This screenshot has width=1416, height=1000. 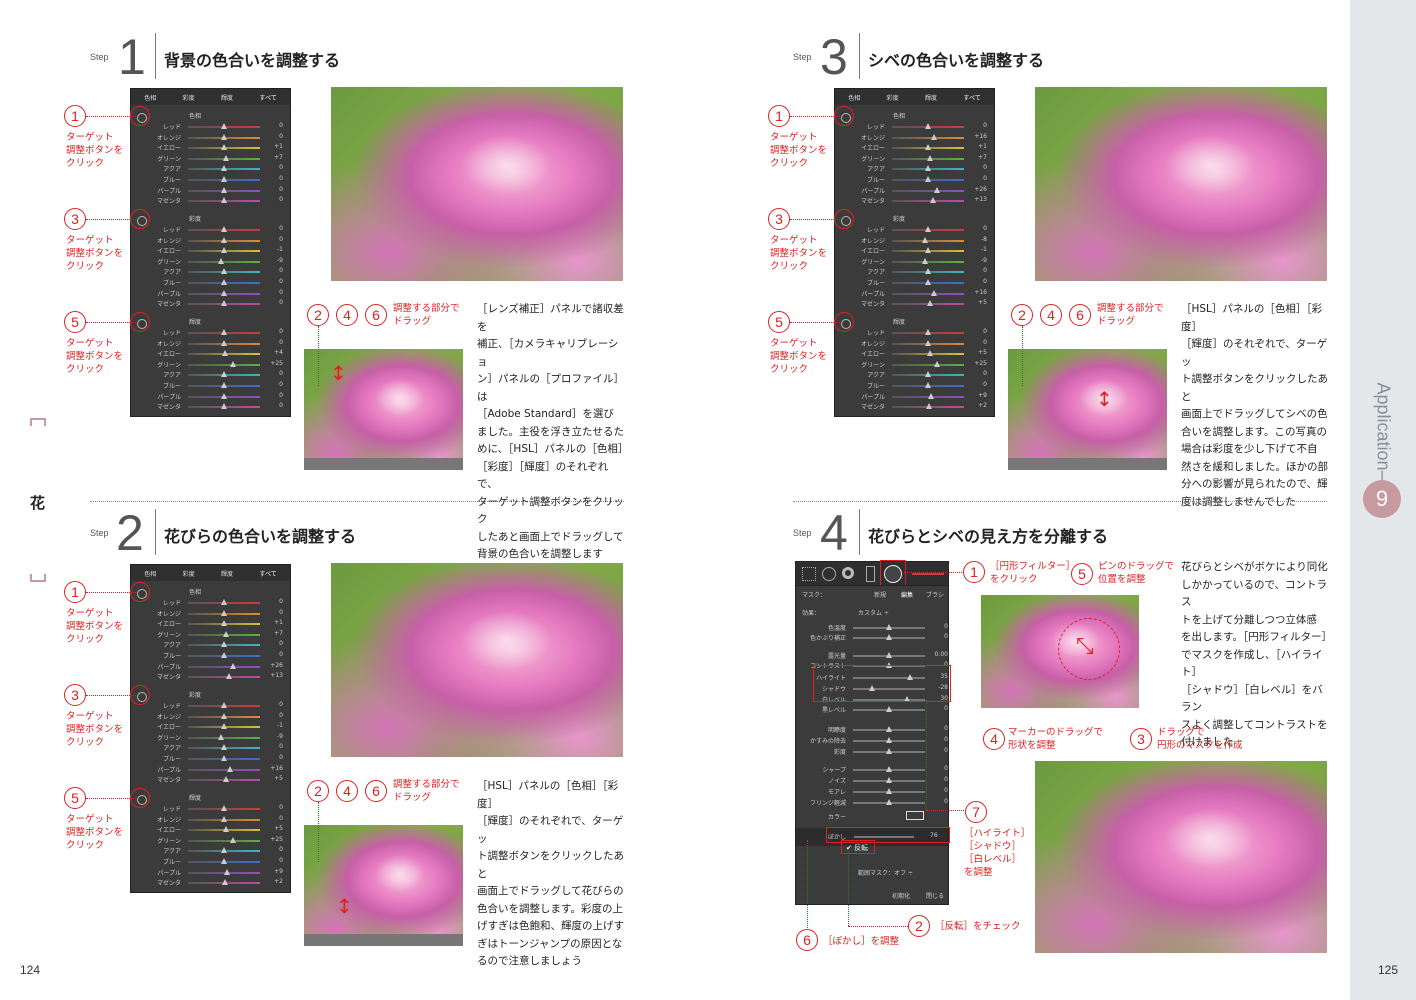 I want to click on local-slider-row: 色かぶり補正 0, so click(x=876, y=637).